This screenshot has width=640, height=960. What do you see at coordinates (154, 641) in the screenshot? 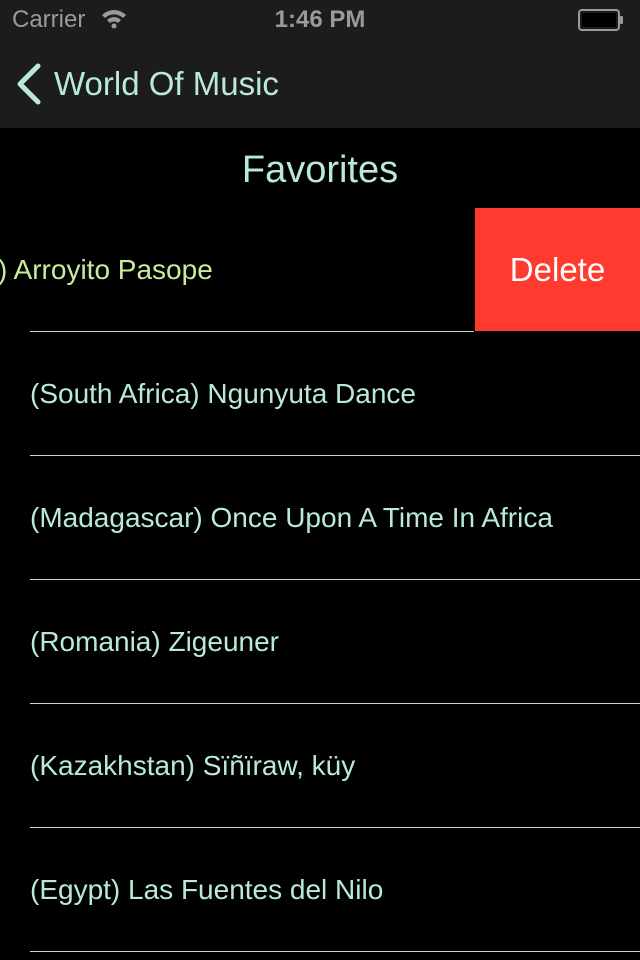
I see `list-item-label: (Romania) Zigeuner` at bounding box center [154, 641].